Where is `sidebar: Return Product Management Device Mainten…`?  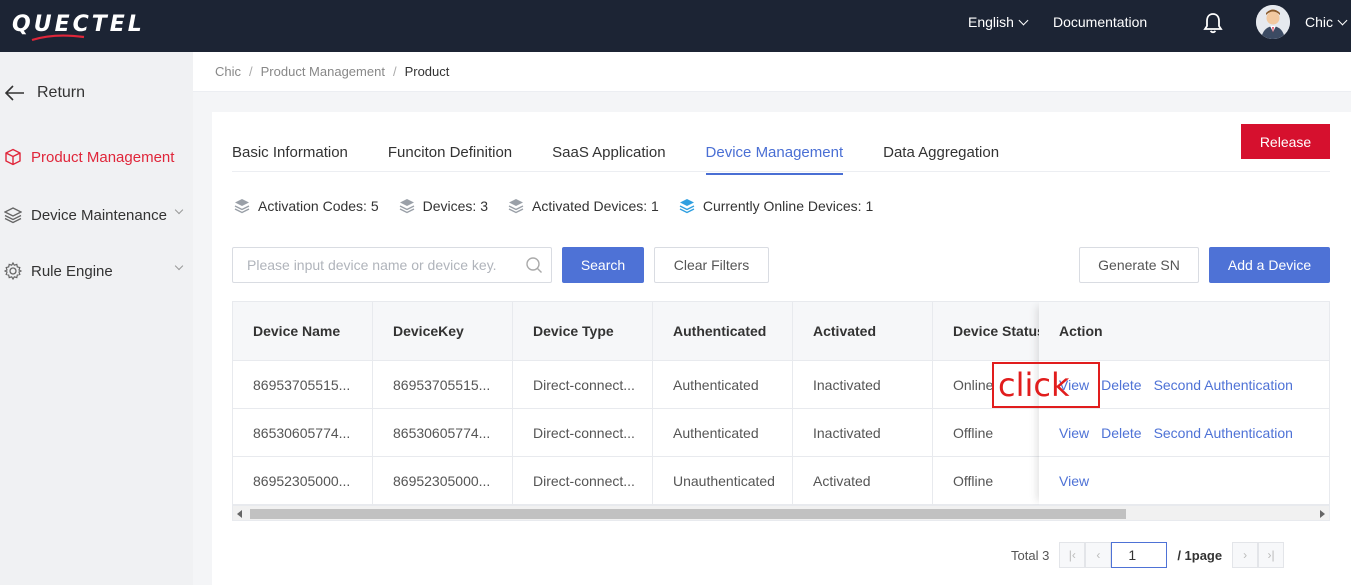 sidebar: Return Product Management Device Mainten… is located at coordinates (96, 318).